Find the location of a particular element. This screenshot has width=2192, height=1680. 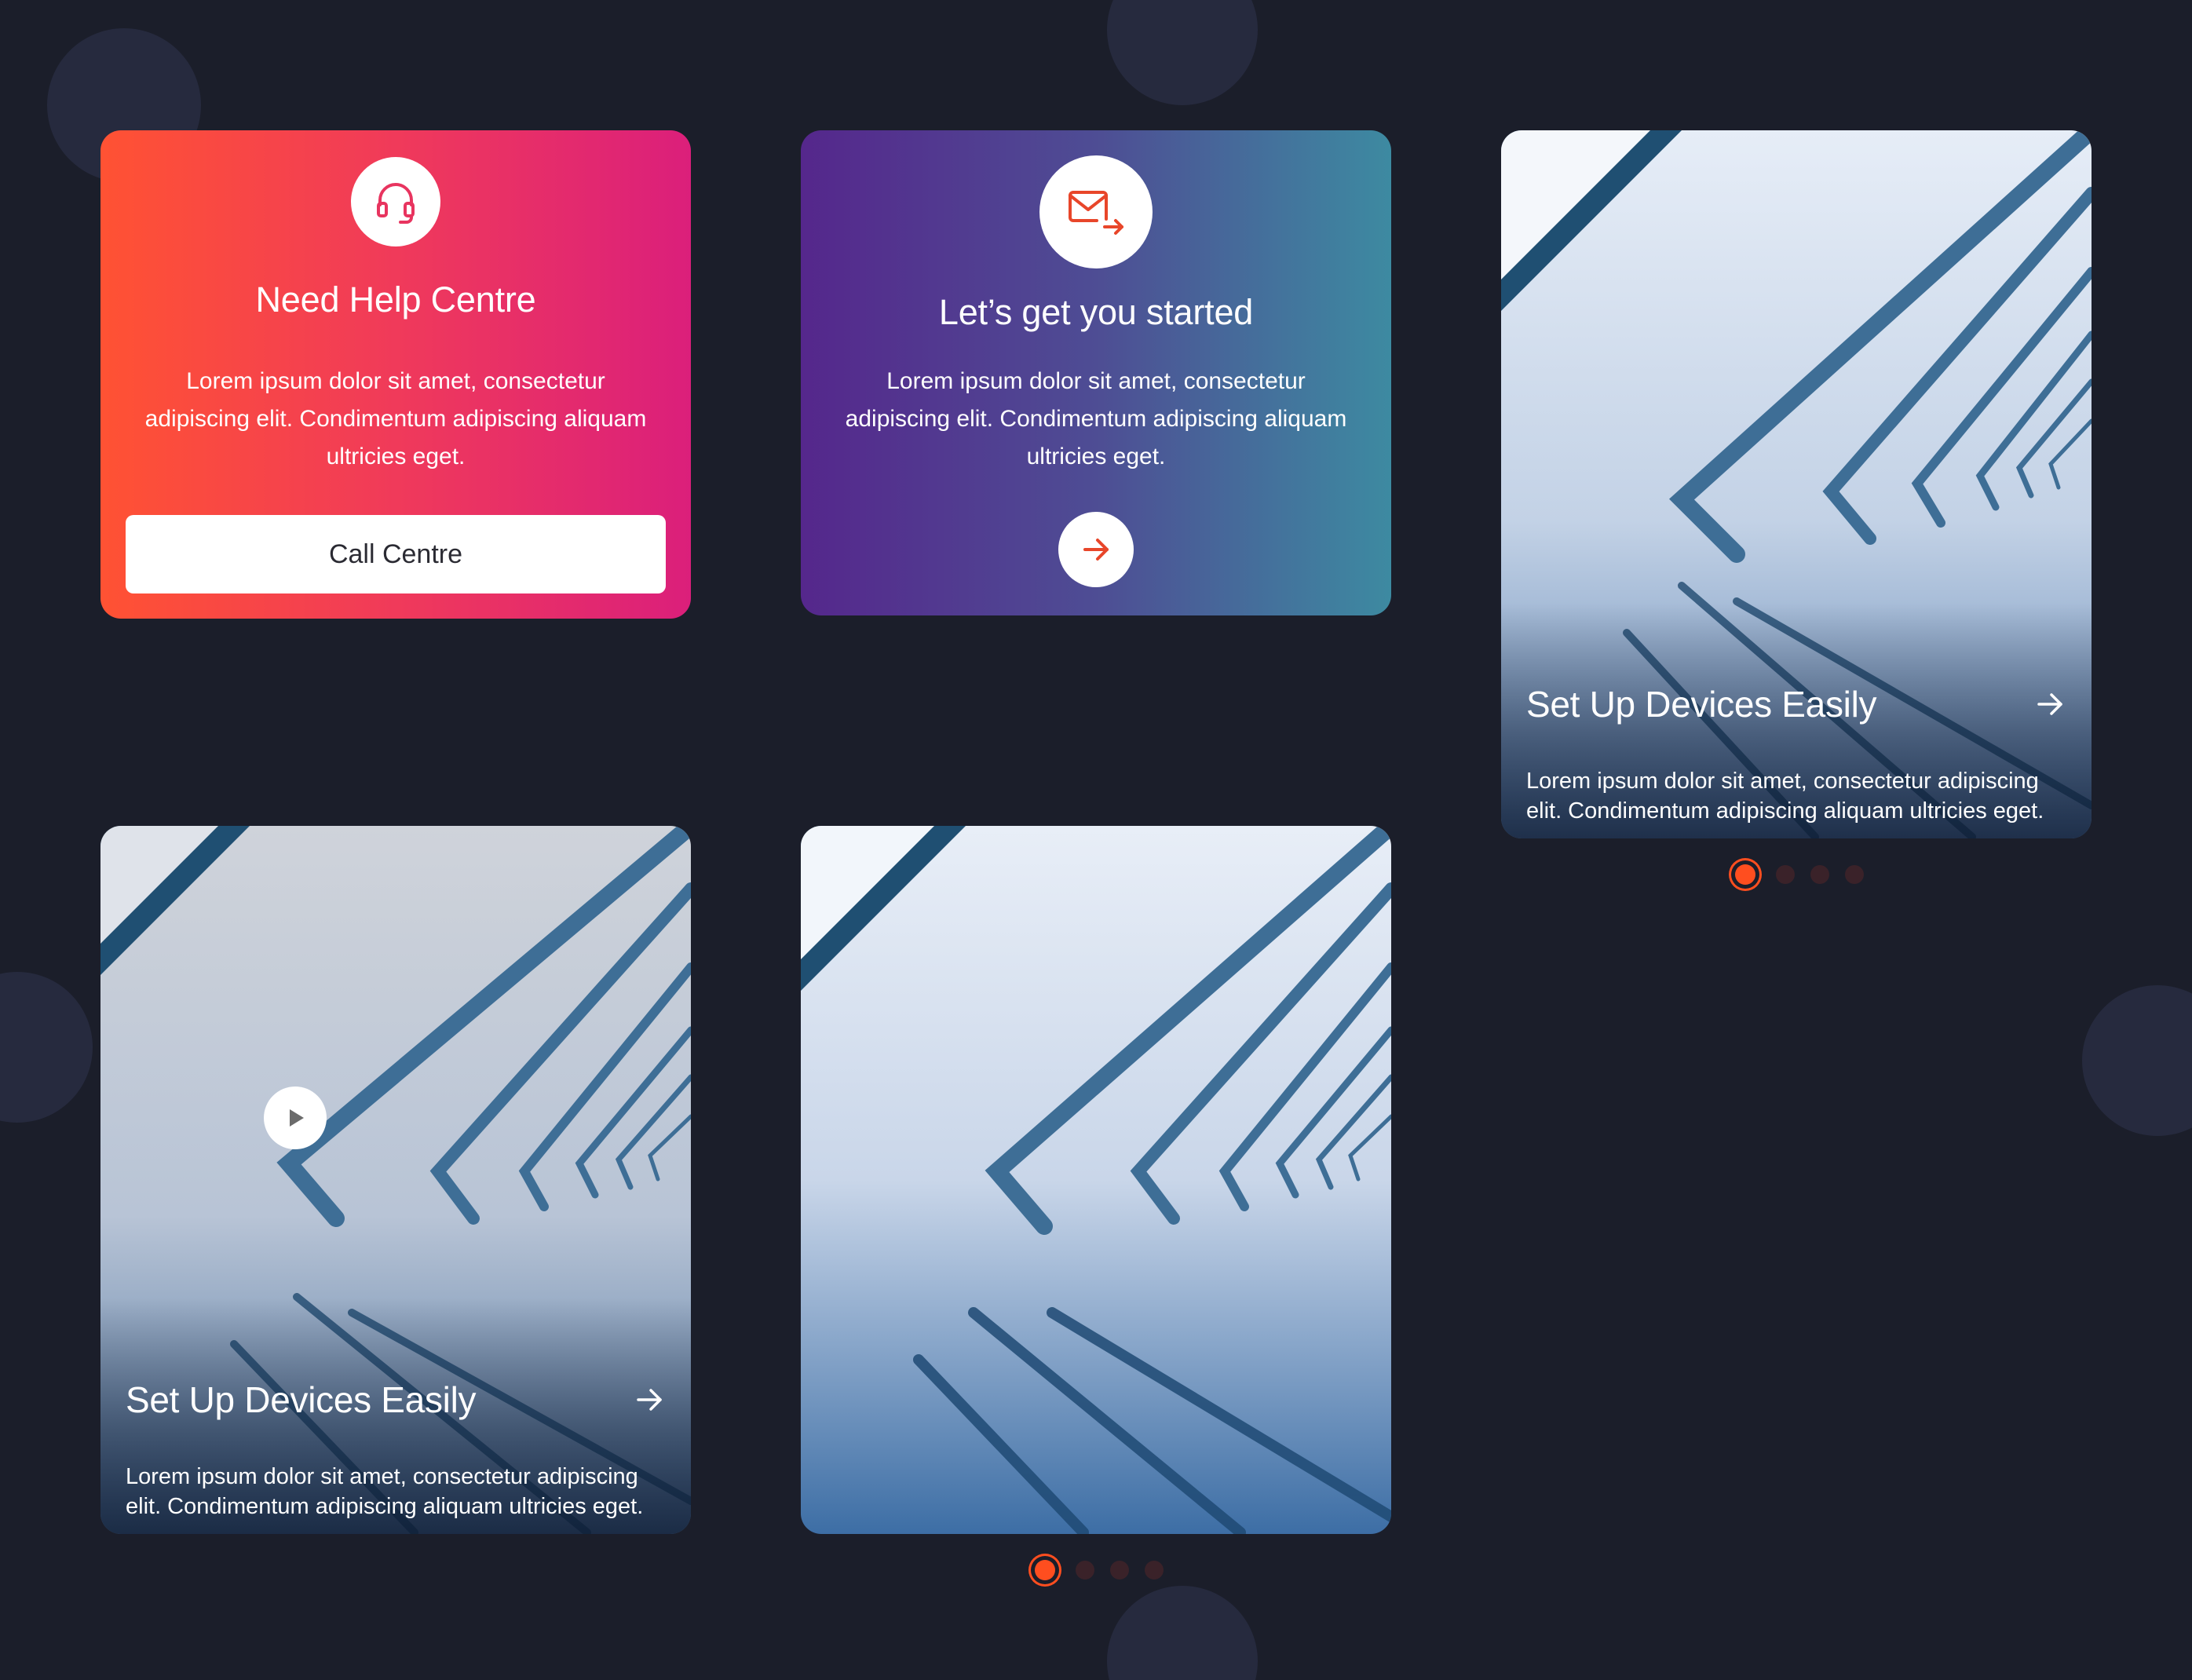

play-icon is located at coordinates (295, 1118).